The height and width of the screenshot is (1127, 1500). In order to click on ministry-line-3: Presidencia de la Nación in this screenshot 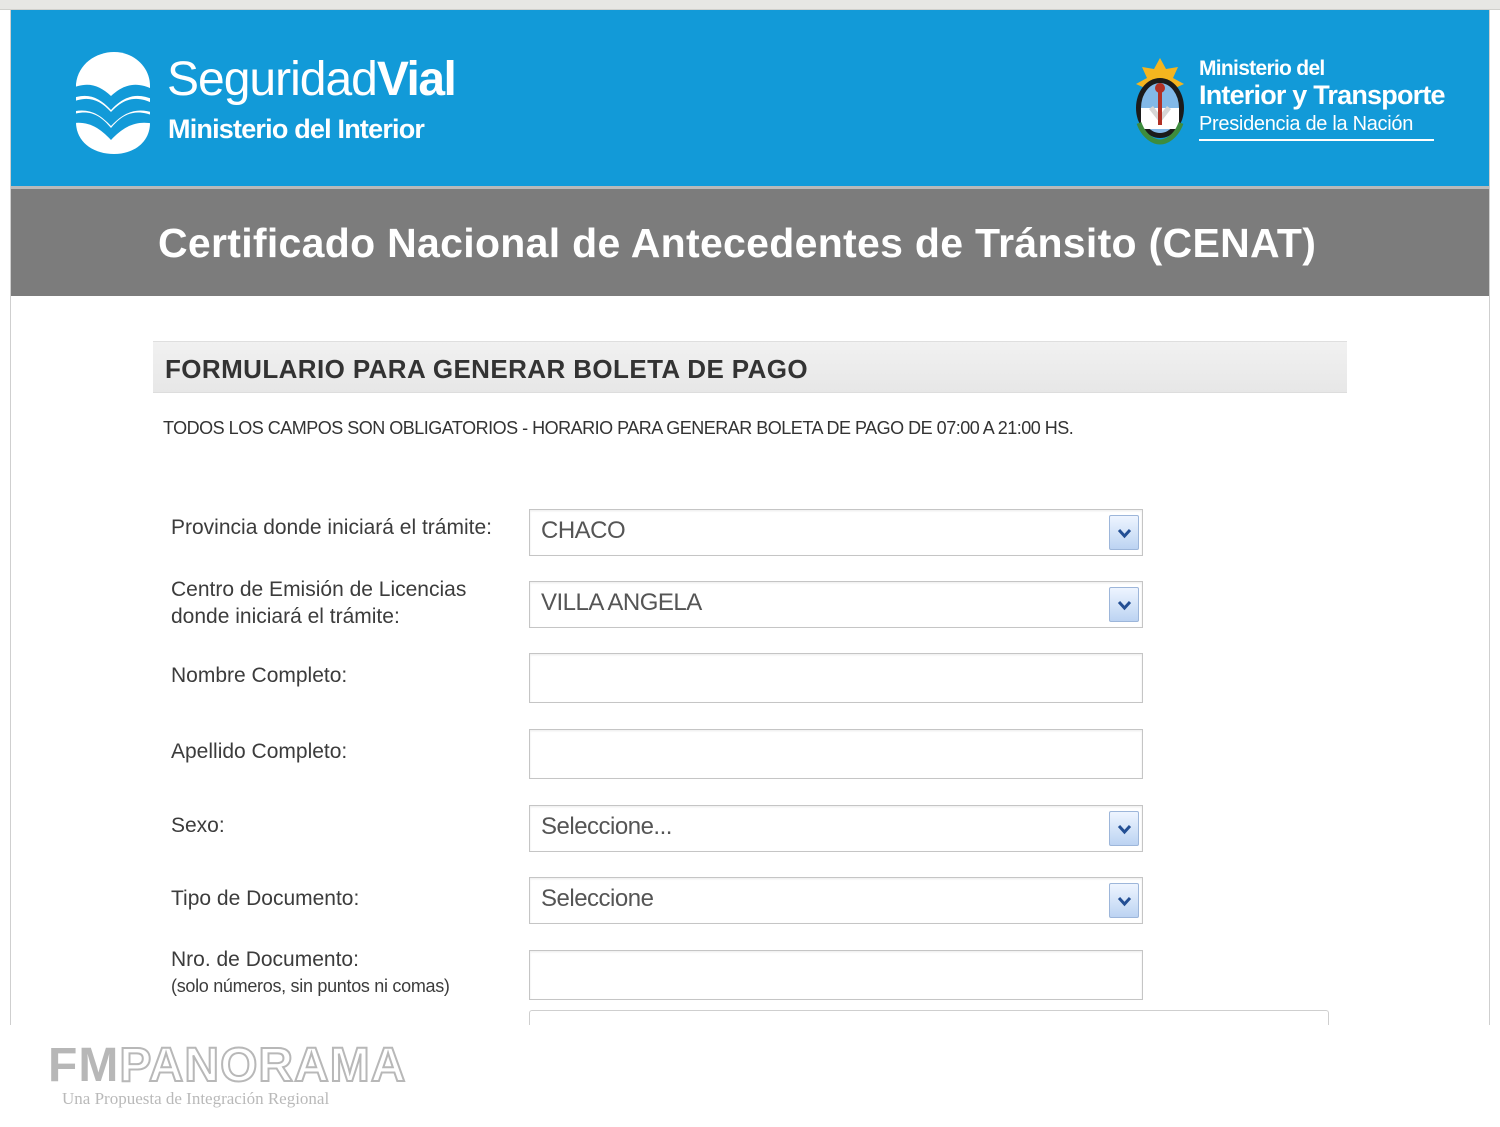, I will do `click(1306, 124)`.